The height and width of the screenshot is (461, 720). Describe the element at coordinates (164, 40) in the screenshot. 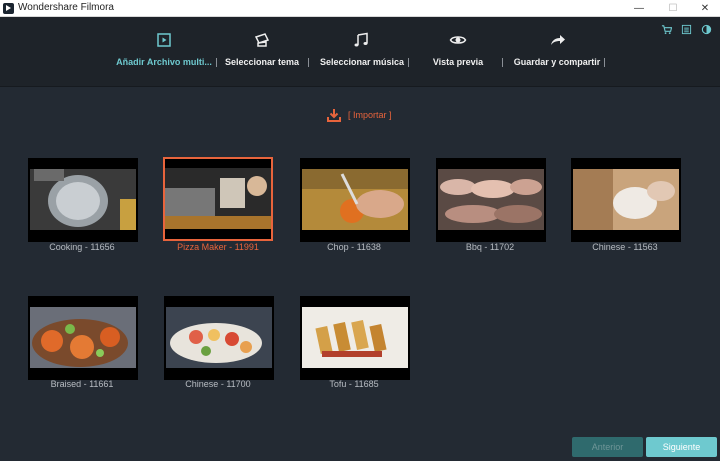

I see `media-icon` at that location.